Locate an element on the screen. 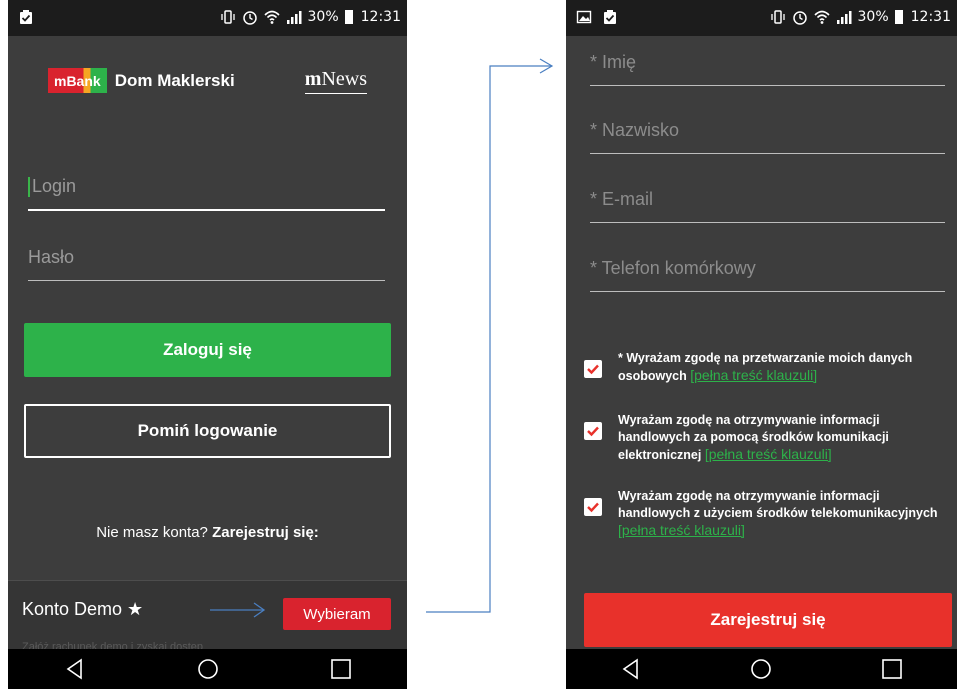 This screenshot has width=957, height=689. mnews-logo: mNews is located at coordinates (335, 81).